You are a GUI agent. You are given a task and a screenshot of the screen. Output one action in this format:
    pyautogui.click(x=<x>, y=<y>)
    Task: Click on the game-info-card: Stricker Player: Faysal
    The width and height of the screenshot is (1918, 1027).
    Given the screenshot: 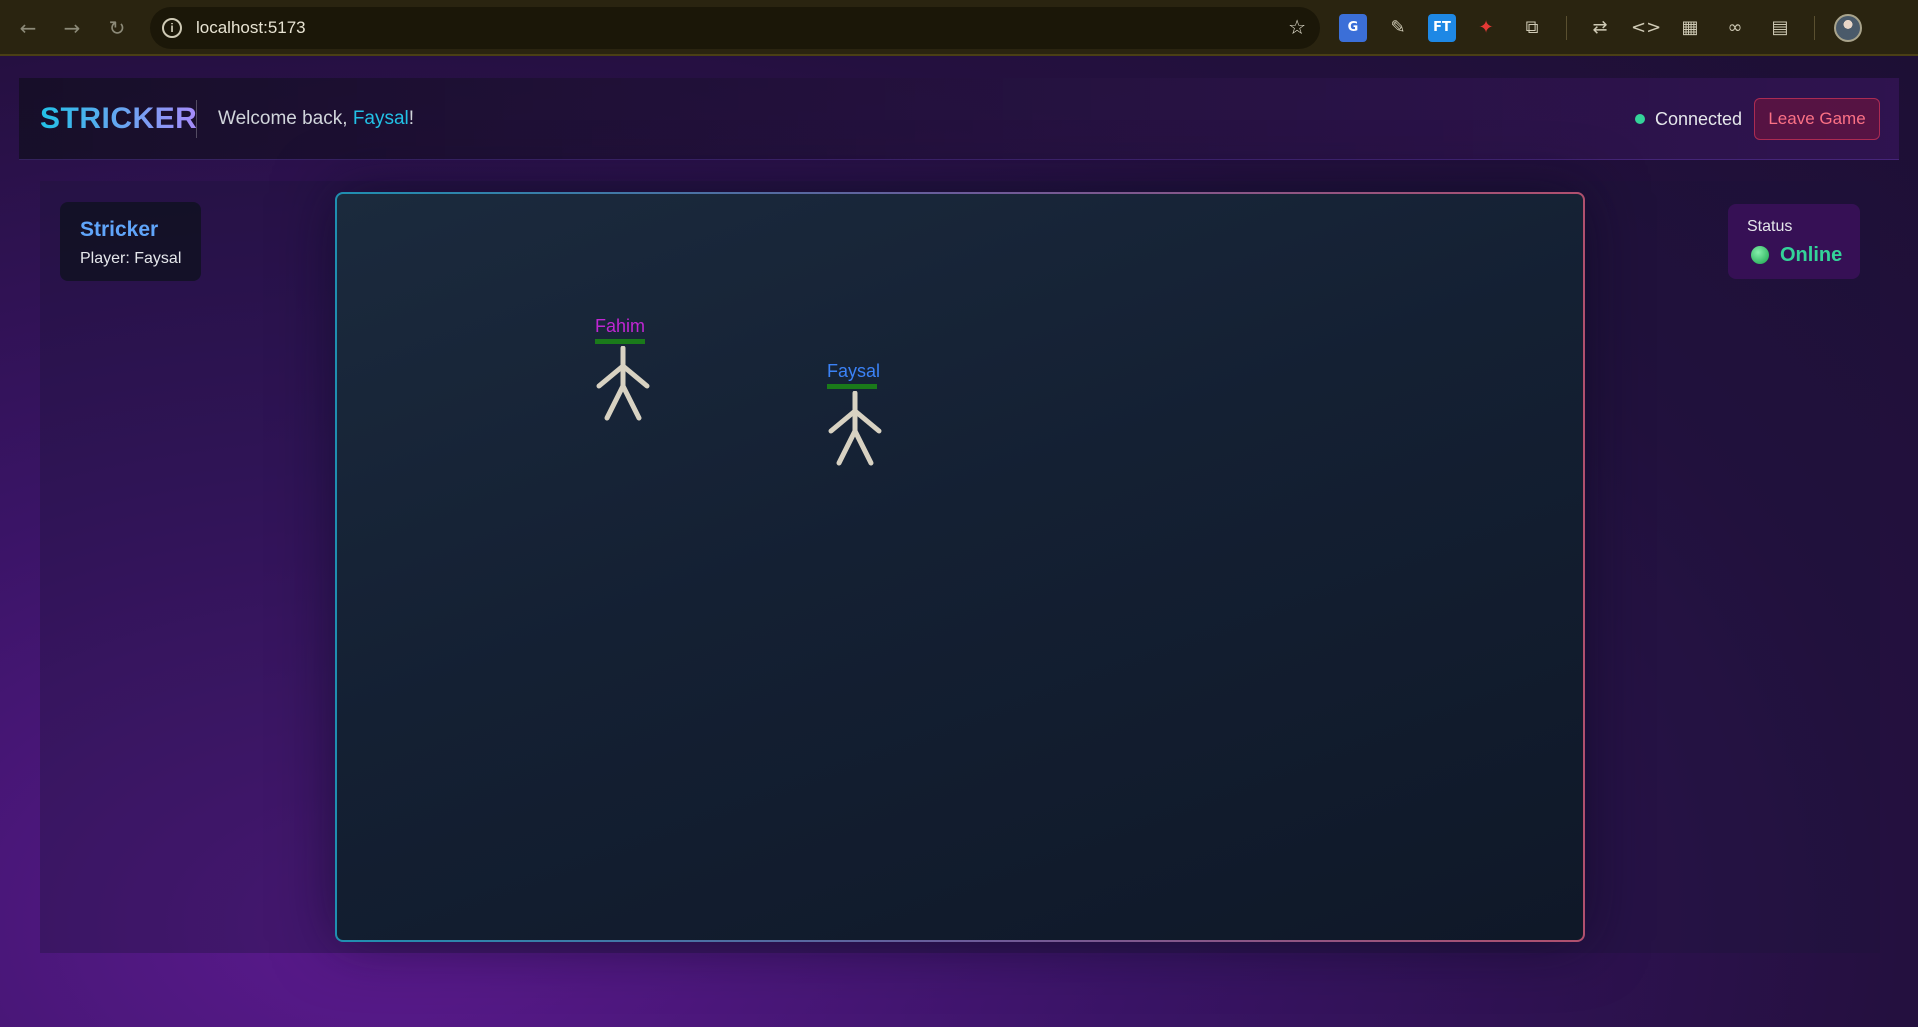 What is the action you would take?
    pyautogui.click(x=130, y=241)
    